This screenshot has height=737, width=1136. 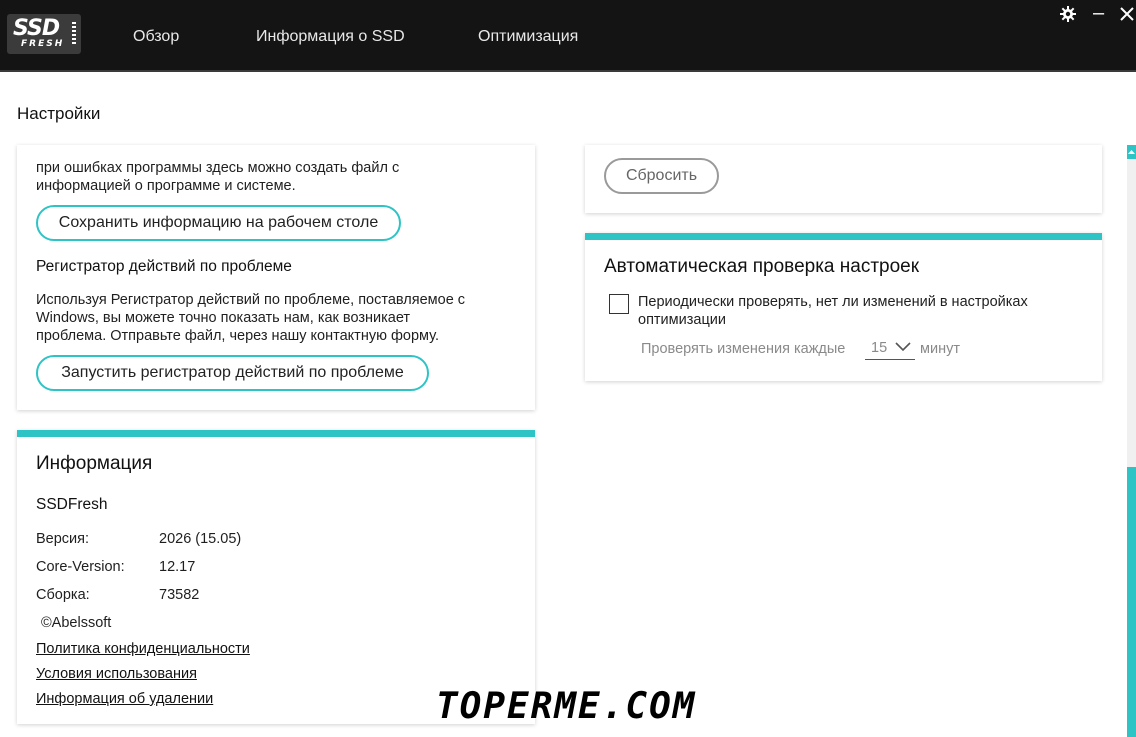 What do you see at coordinates (903, 348) in the screenshot?
I see `chevron-down-icon` at bounding box center [903, 348].